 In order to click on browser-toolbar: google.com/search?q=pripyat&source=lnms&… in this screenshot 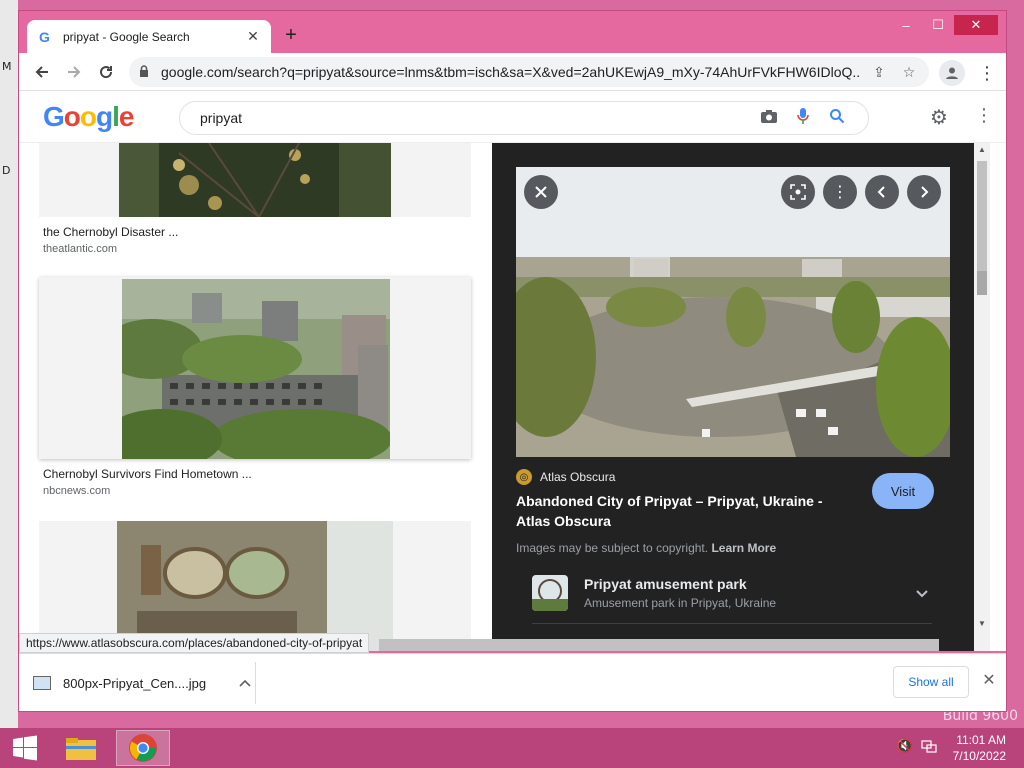, I will do `click(512, 72)`.